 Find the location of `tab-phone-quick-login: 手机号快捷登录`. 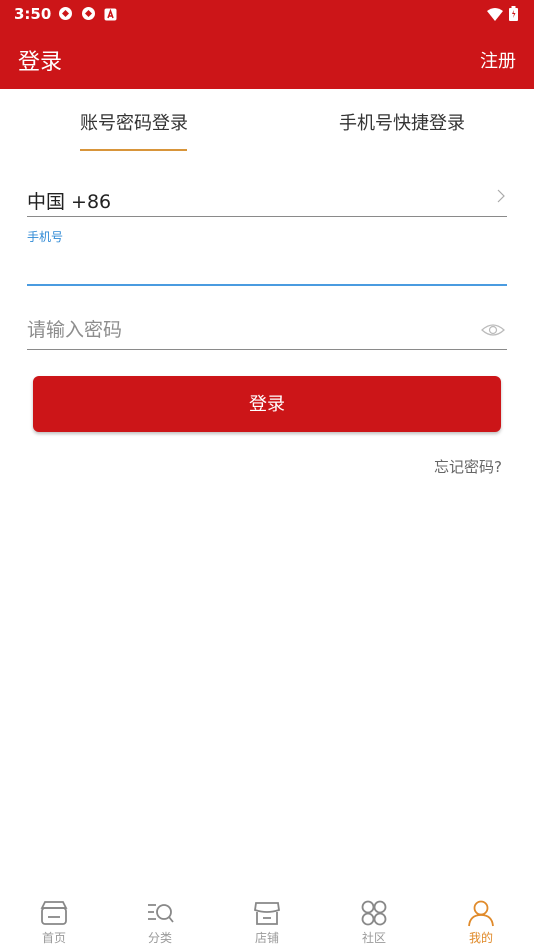

tab-phone-quick-login: 手机号快捷登录 is located at coordinates (402, 122).